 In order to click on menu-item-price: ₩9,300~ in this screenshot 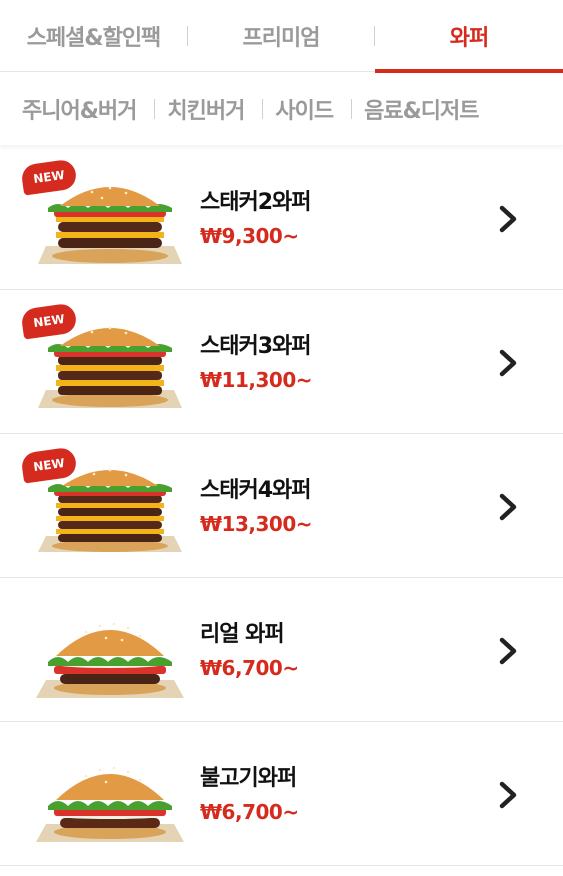, I will do `click(249, 236)`.